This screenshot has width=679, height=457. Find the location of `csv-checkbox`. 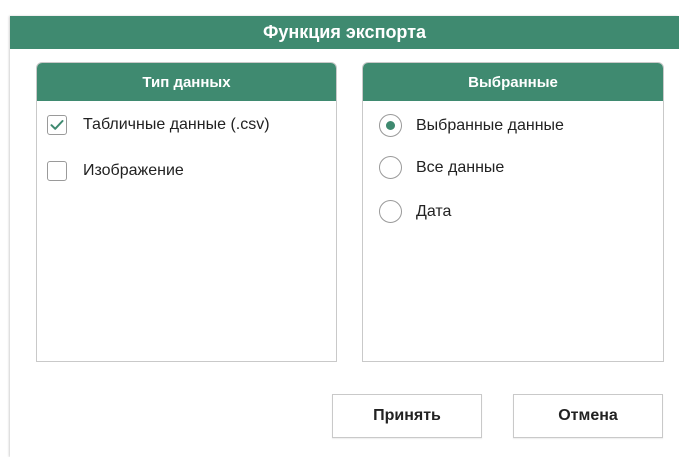

csv-checkbox is located at coordinates (57, 125).